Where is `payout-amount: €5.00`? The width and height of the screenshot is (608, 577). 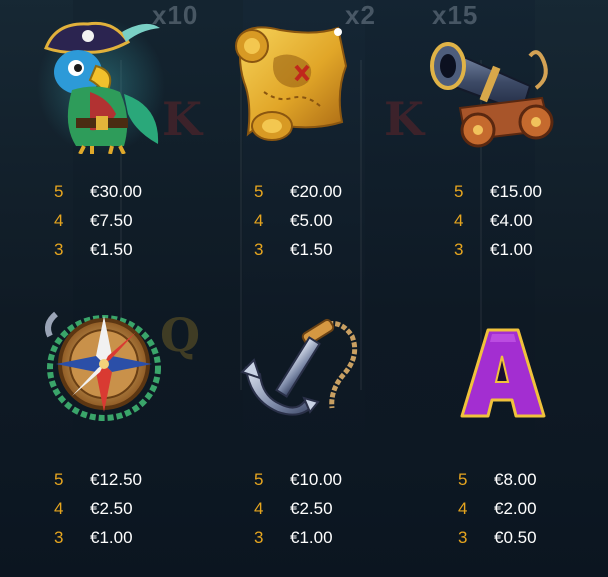
payout-amount: €5.00 is located at coordinates (311, 220).